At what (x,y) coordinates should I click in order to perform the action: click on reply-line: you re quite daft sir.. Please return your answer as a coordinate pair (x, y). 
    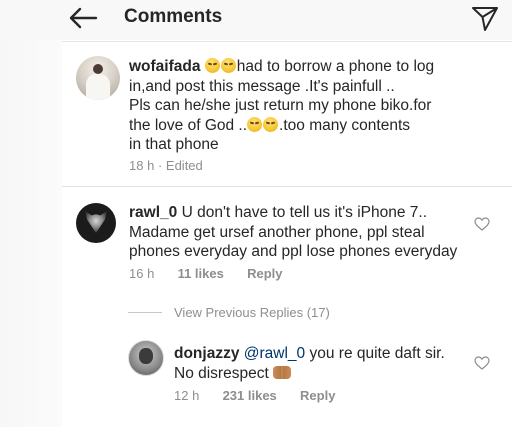
    Looking at the image, I should click on (377, 353).